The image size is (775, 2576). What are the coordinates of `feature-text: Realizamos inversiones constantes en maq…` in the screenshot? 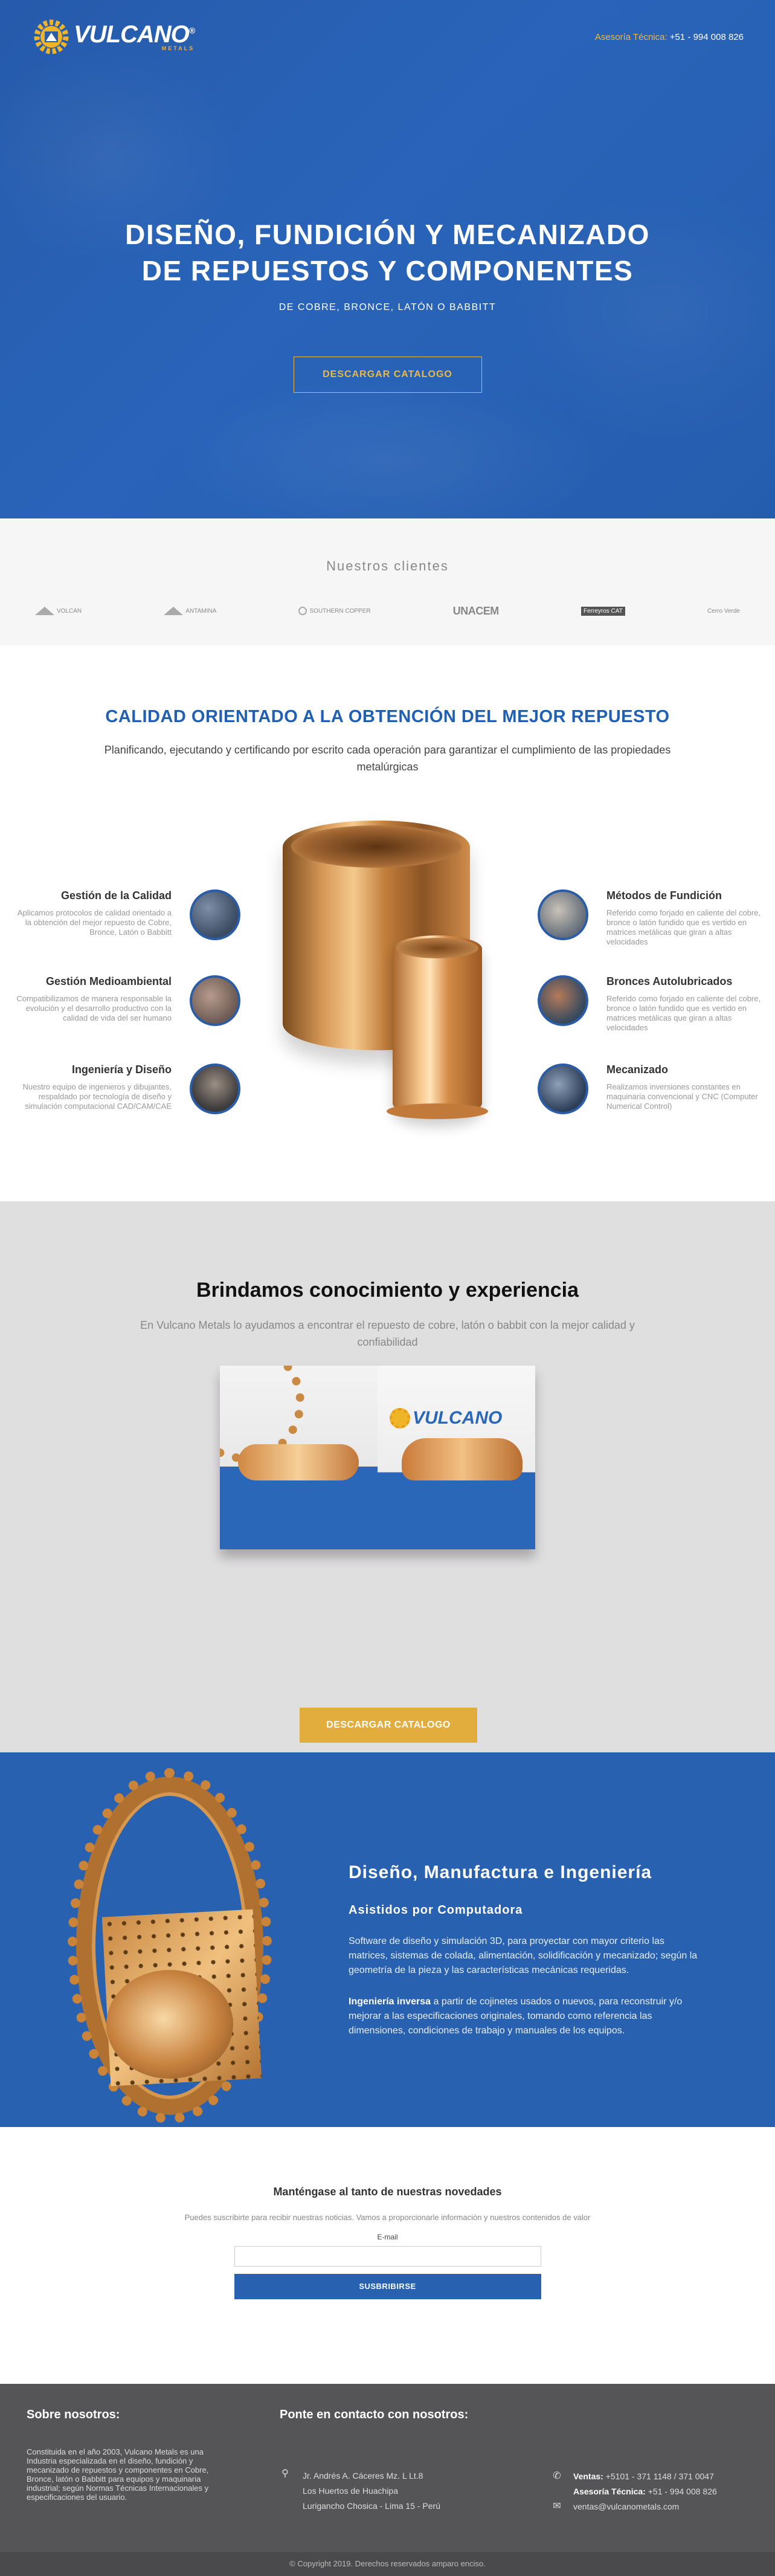 It's located at (682, 1097).